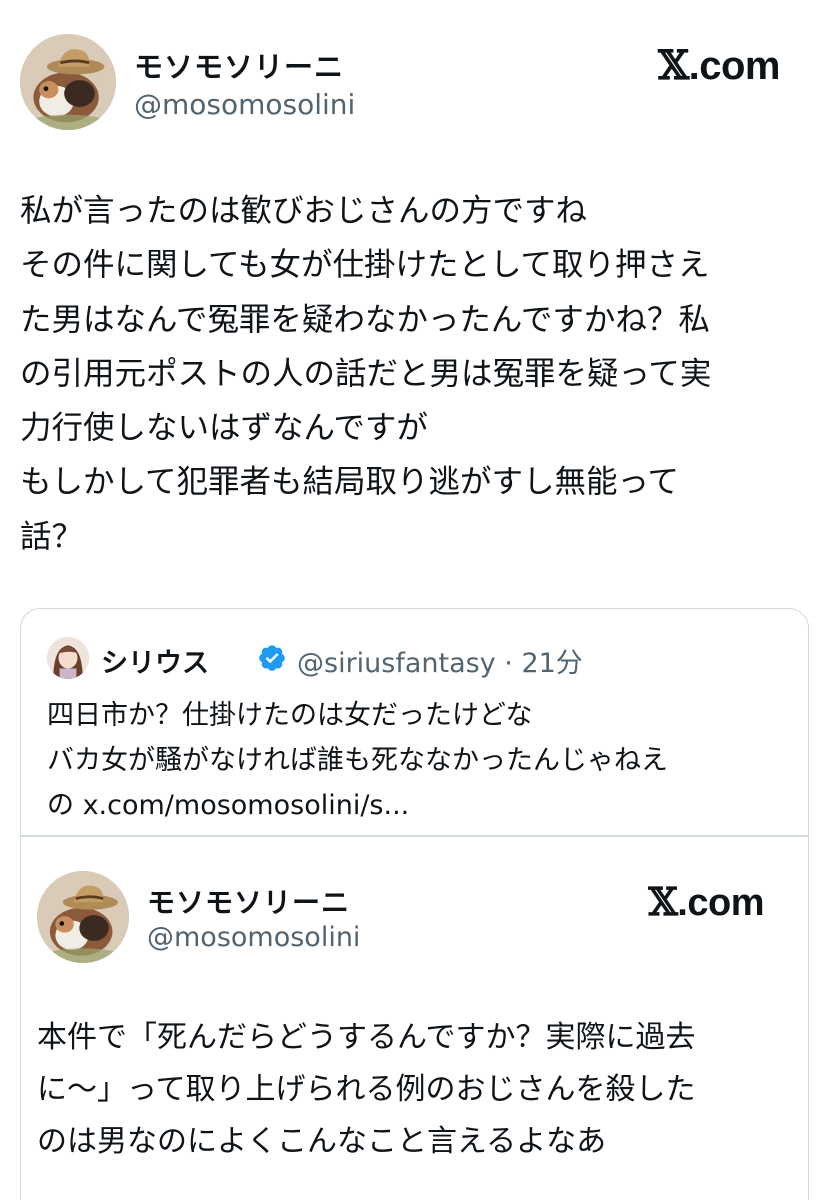  What do you see at coordinates (365, 319) in the screenshot?
I see `post-text-line: た男はなんで冤罪を疑わなかったんですかね？私` at bounding box center [365, 319].